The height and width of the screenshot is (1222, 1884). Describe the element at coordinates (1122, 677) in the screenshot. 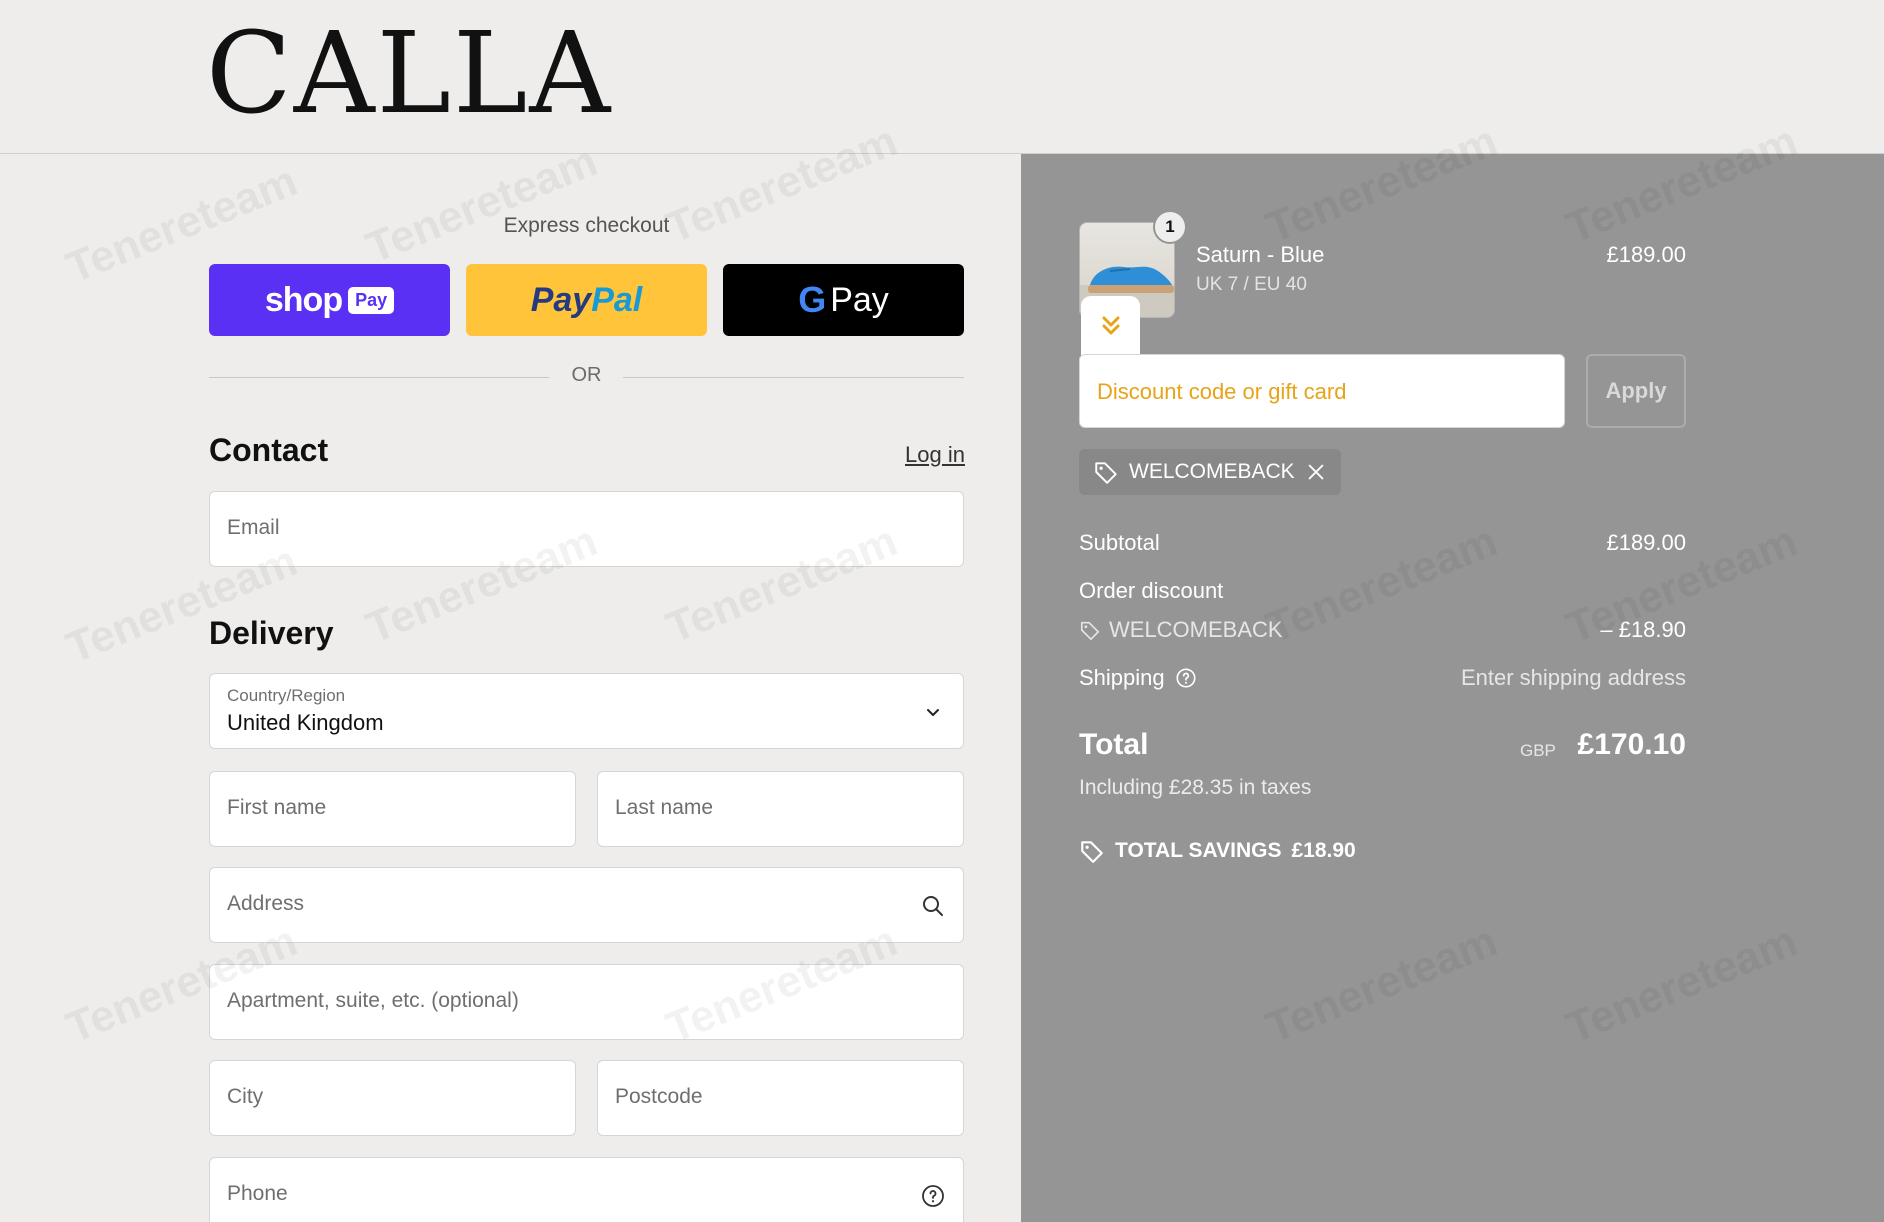

I see `shipping-label: Shipping` at that location.